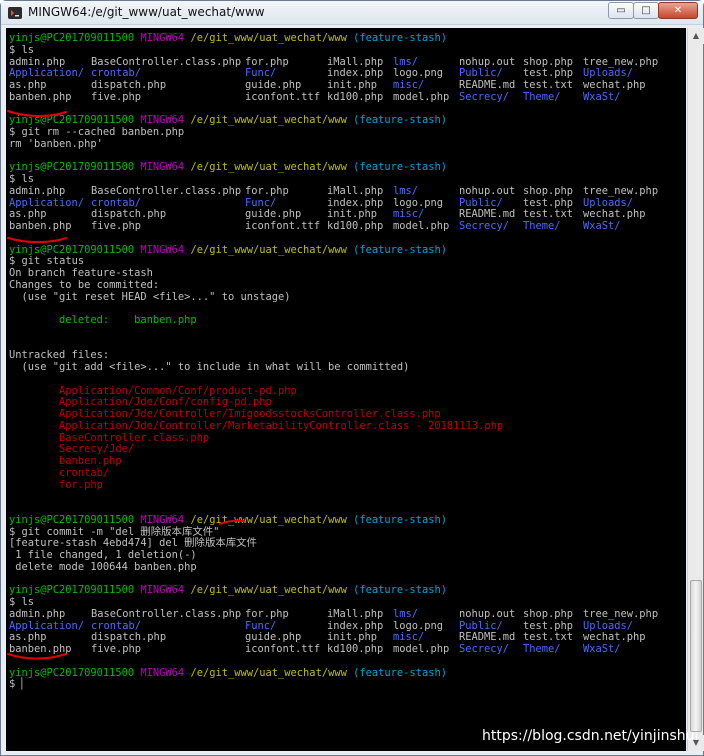 This screenshot has width=704, height=756. I want to click on listing-entry: admin.php, so click(37, 613).